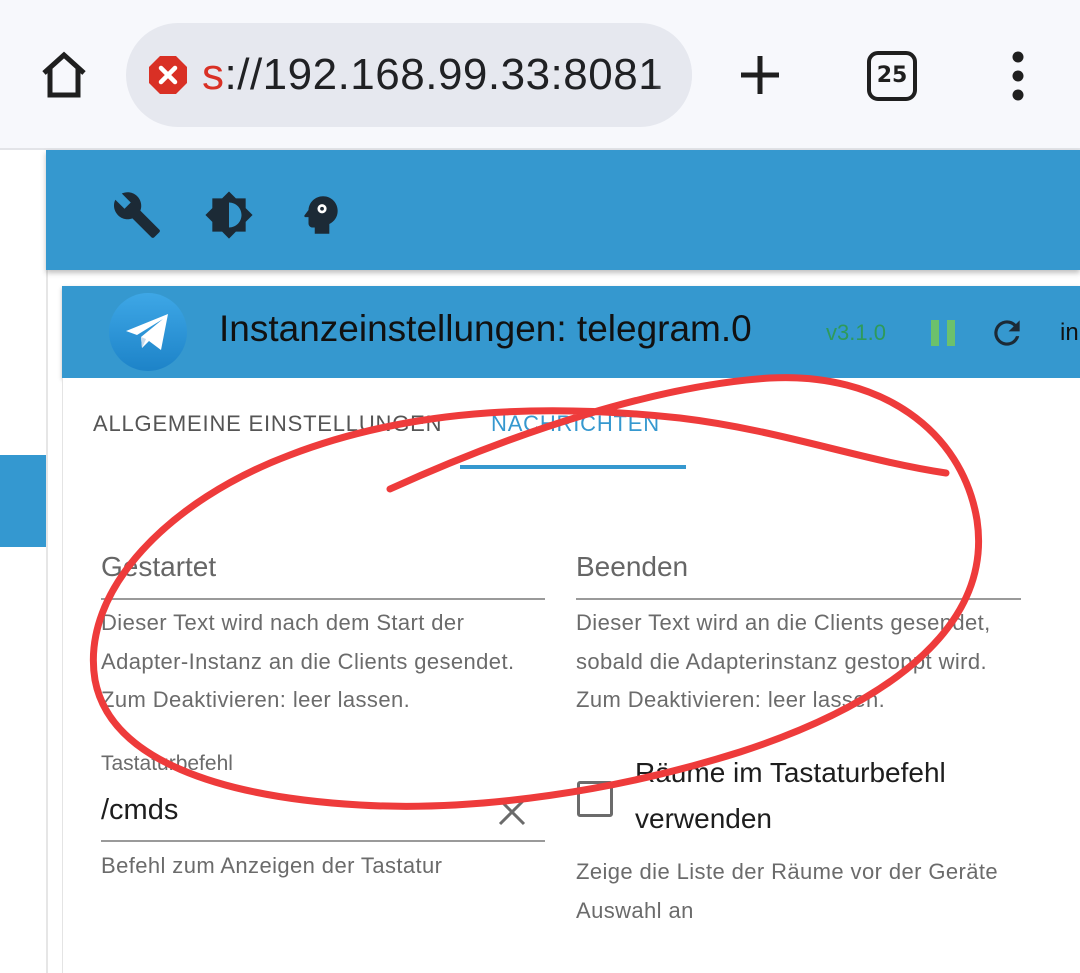  What do you see at coordinates (485, 328) in the screenshot?
I see `instance-title: Instanzeinstellungen: telegram.0` at bounding box center [485, 328].